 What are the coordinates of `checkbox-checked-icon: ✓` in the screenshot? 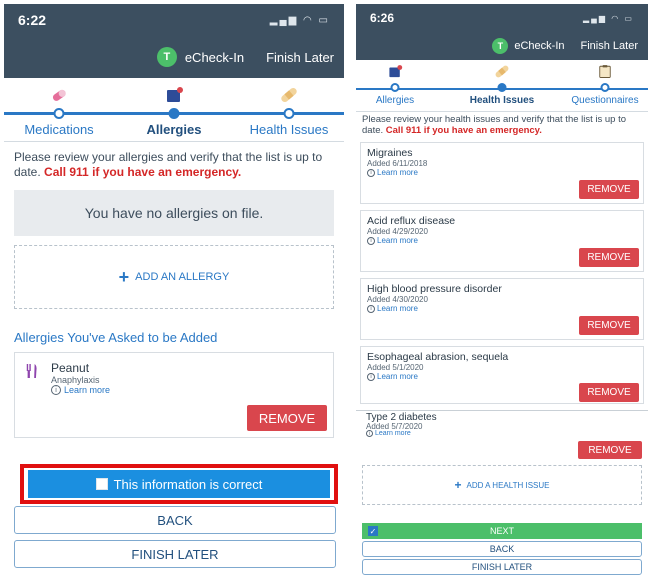 It's located at (373, 531).